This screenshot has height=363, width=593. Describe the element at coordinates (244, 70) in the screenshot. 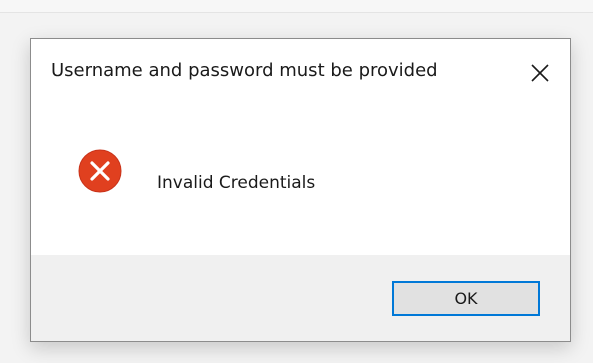

I see `dialog-title: Username and password must be provided` at that location.